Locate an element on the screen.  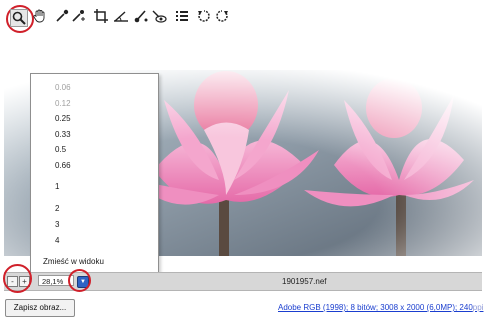
straighten-icon is located at coordinates (121, 16).